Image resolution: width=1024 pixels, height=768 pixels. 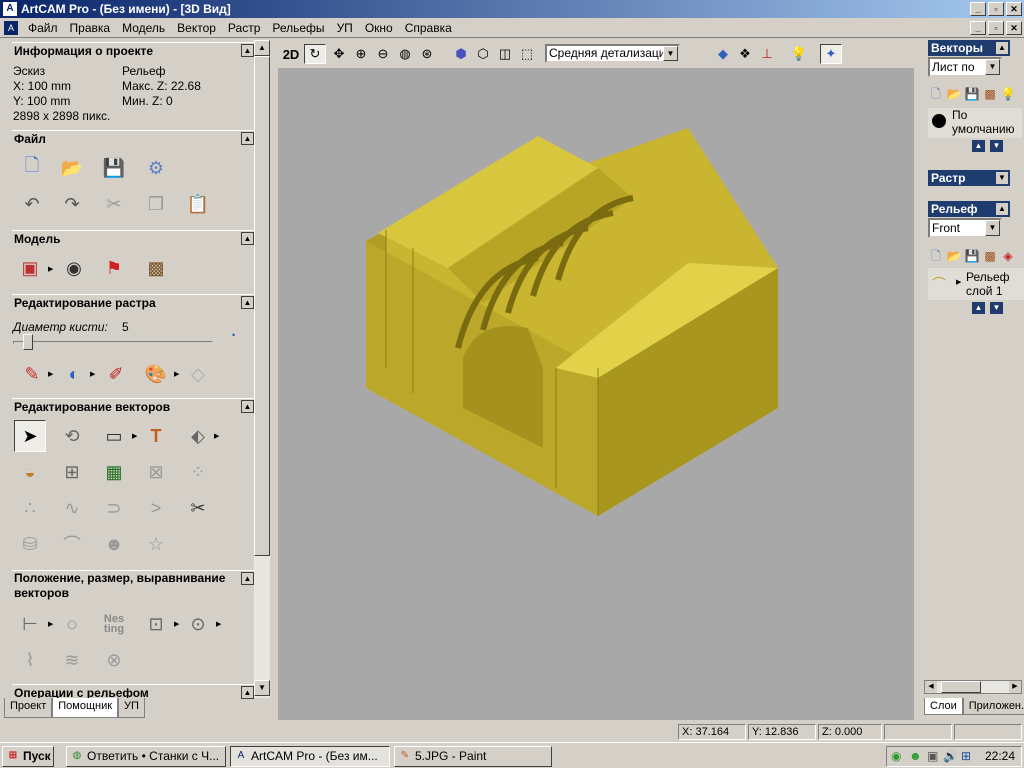 I want to click on brush-slider-thumb, so click(x=27, y=342).